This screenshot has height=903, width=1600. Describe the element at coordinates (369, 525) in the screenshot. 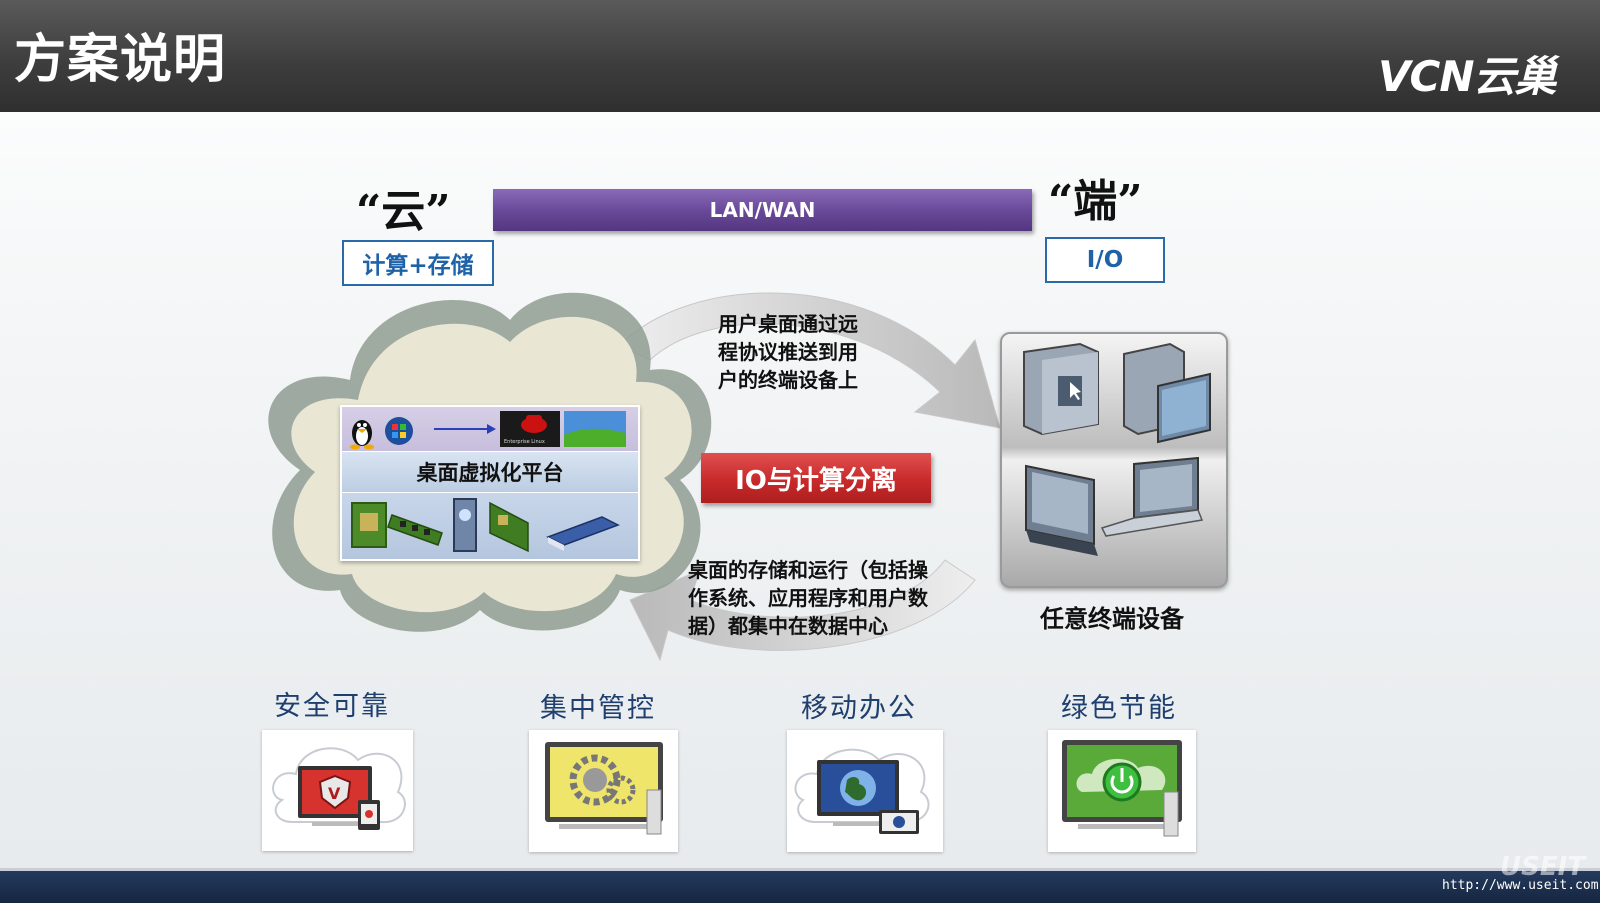

I see `cpu-chip-icon` at that location.